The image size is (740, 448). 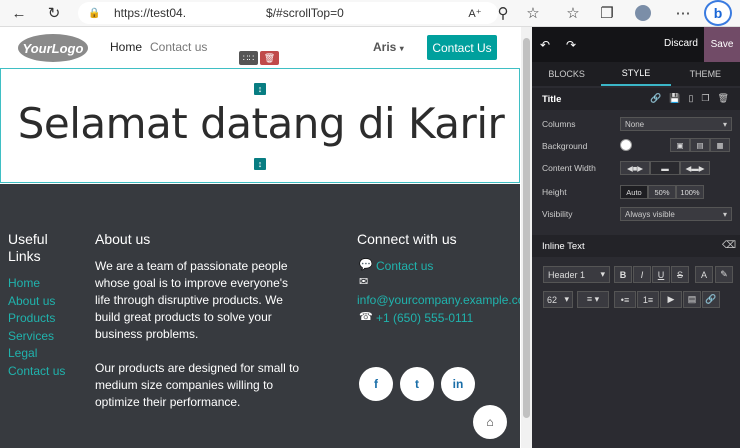 I want to click on width-medium-icon: ▬, so click(x=665, y=168).